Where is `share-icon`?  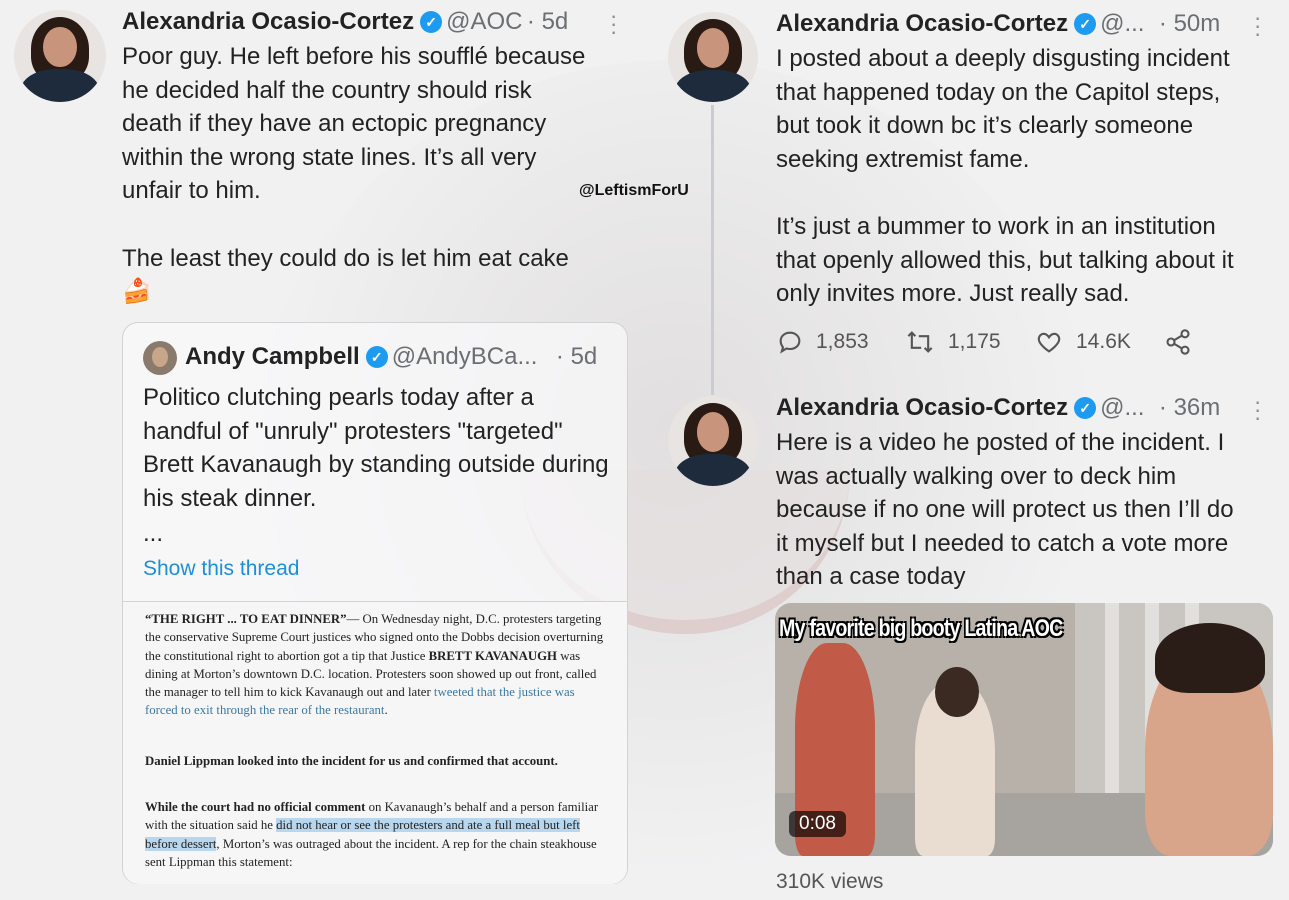
share-icon is located at coordinates (1178, 342).